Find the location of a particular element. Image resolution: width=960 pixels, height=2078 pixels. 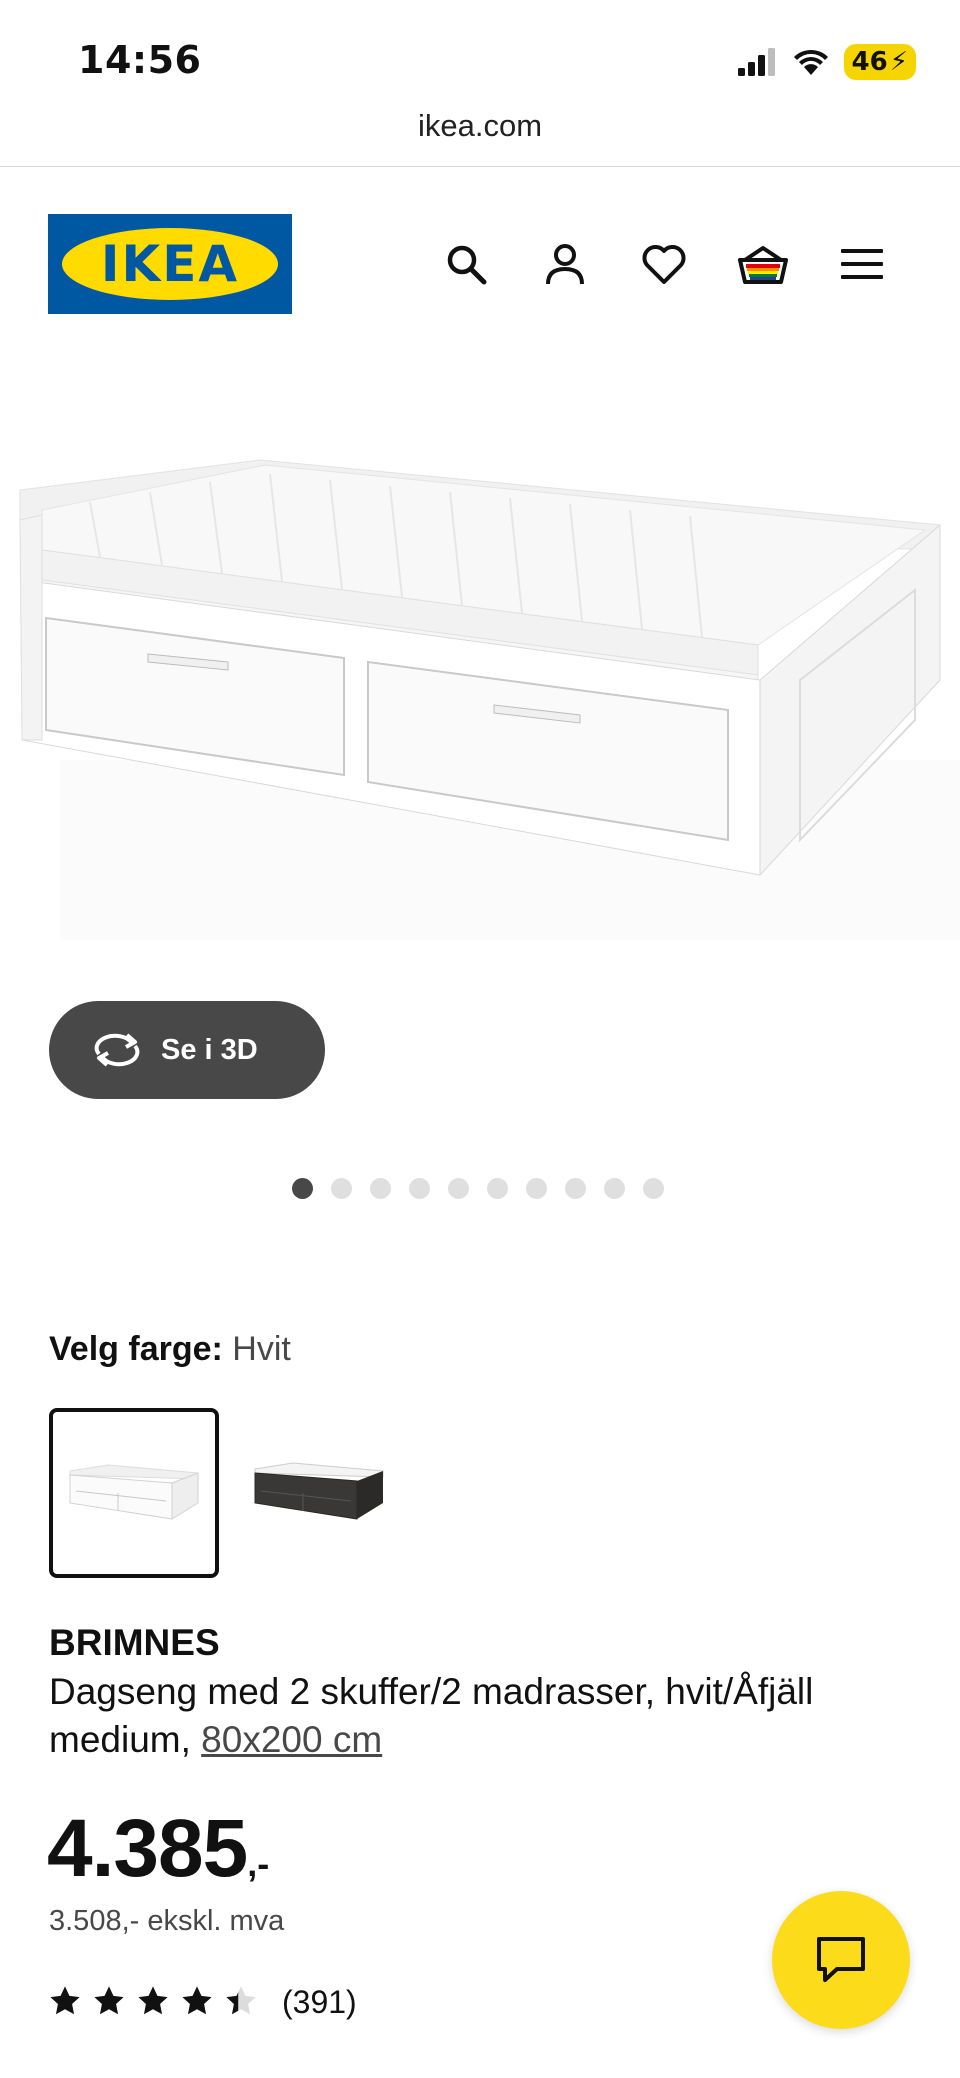

account-button is located at coordinates (565, 264).